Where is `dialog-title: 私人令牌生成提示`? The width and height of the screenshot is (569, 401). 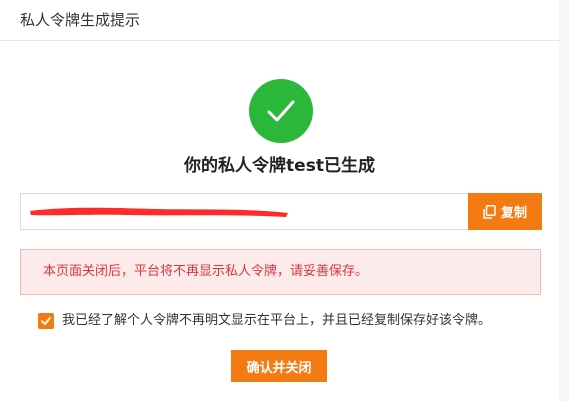
dialog-title: 私人令牌生成提示 is located at coordinates (80, 20).